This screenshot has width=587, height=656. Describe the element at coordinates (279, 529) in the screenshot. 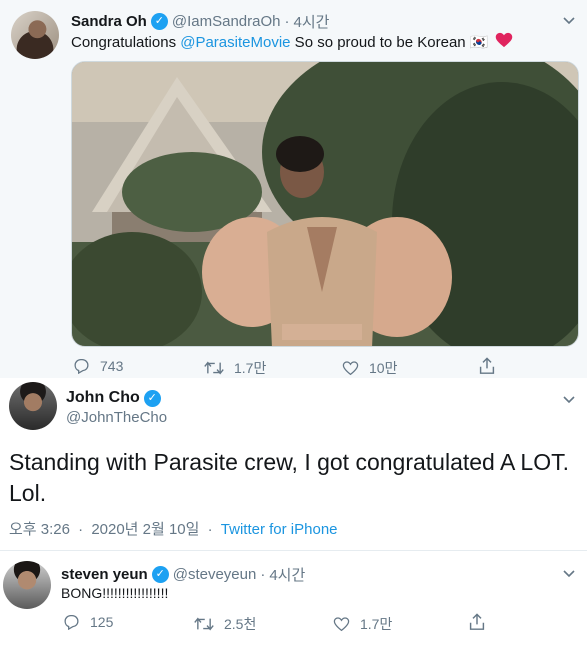

I see `tweet-source: Twitter for iPhone` at that location.